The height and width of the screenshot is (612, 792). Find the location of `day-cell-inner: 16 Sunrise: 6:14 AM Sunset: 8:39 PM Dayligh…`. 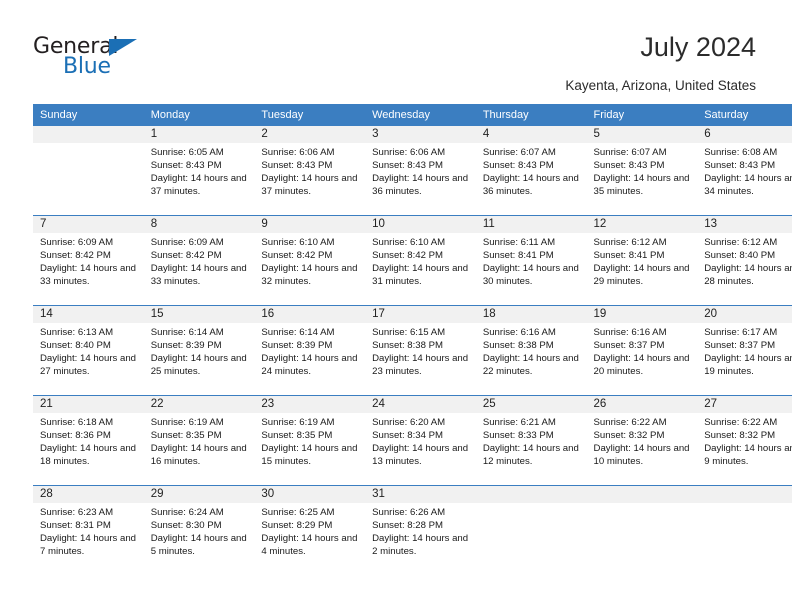

day-cell-inner: 16 Sunrise: 6:14 AM Sunset: 8:39 PM Dayligh… is located at coordinates (310, 350).